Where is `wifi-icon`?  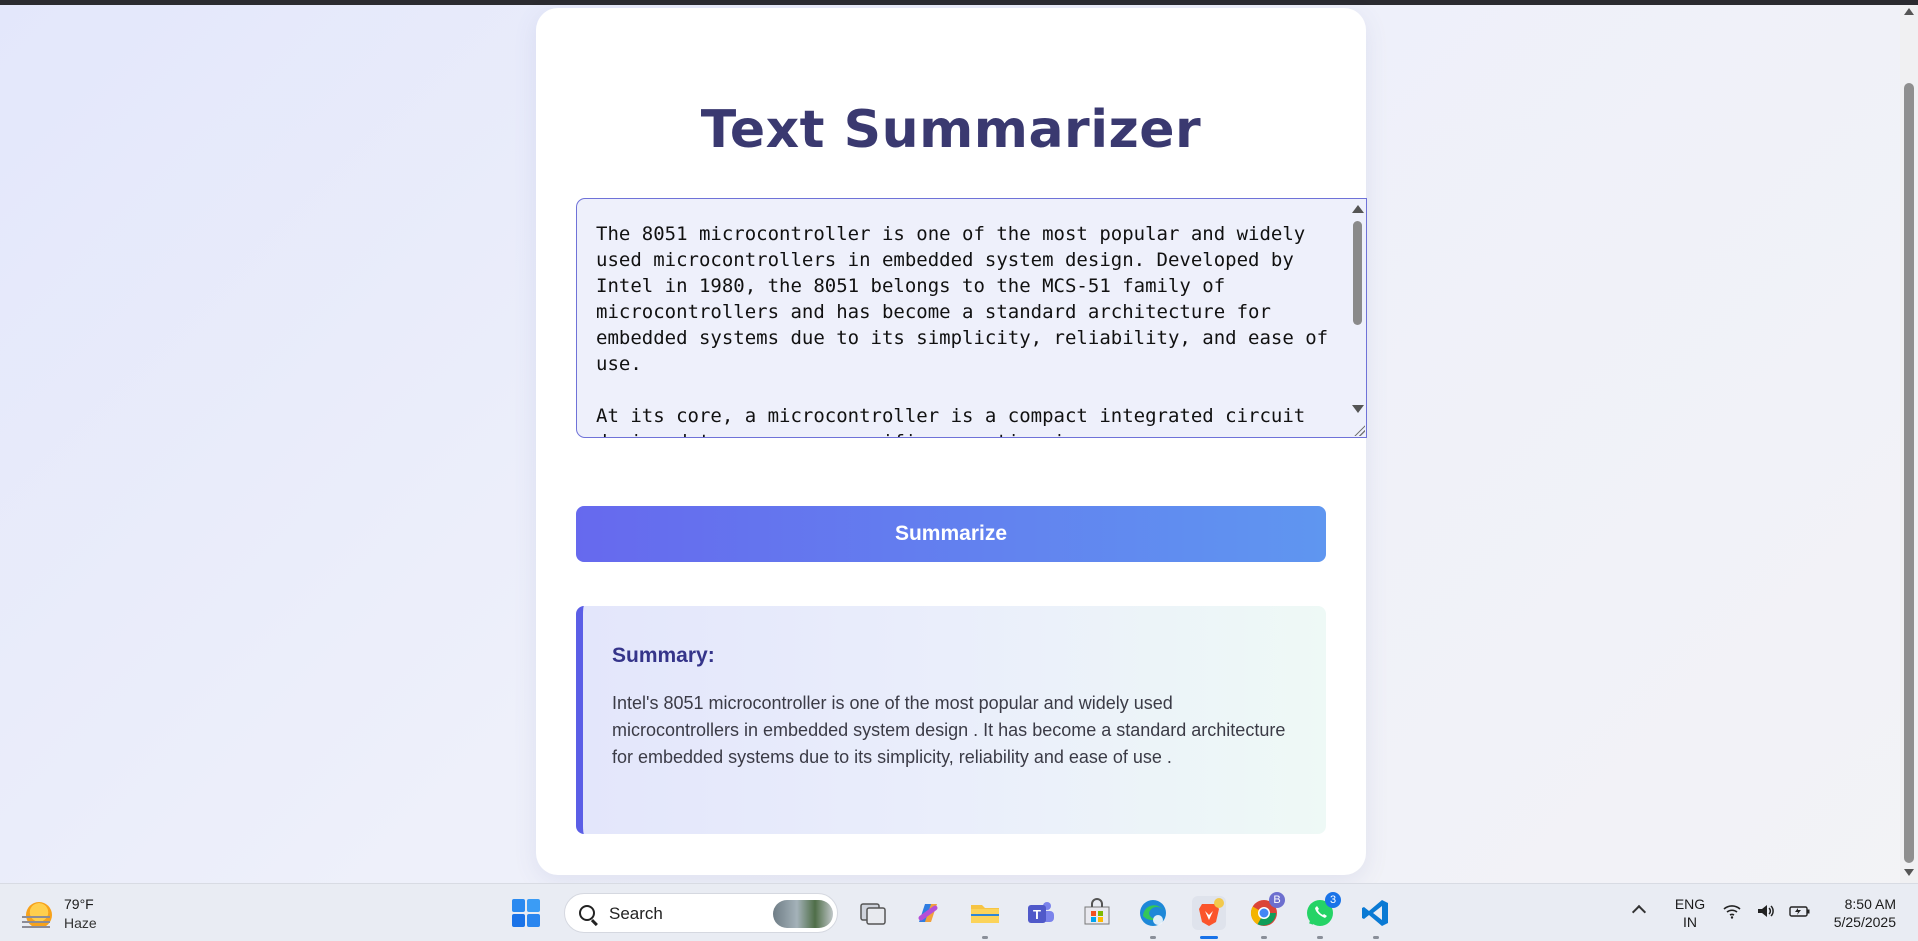 wifi-icon is located at coordinates (1739, 910).